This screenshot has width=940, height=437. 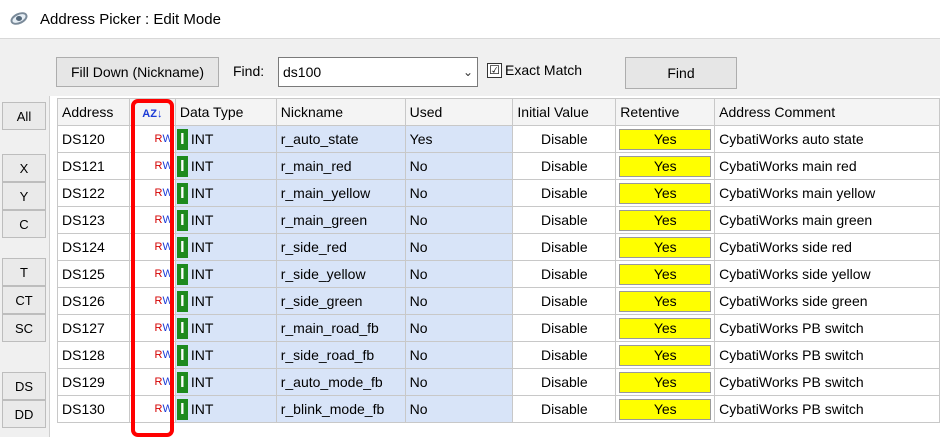 What do you see at coordinates (24, 168) in the screenshot?
I see `filter-x-button: X` at bounding box center [24, 168].